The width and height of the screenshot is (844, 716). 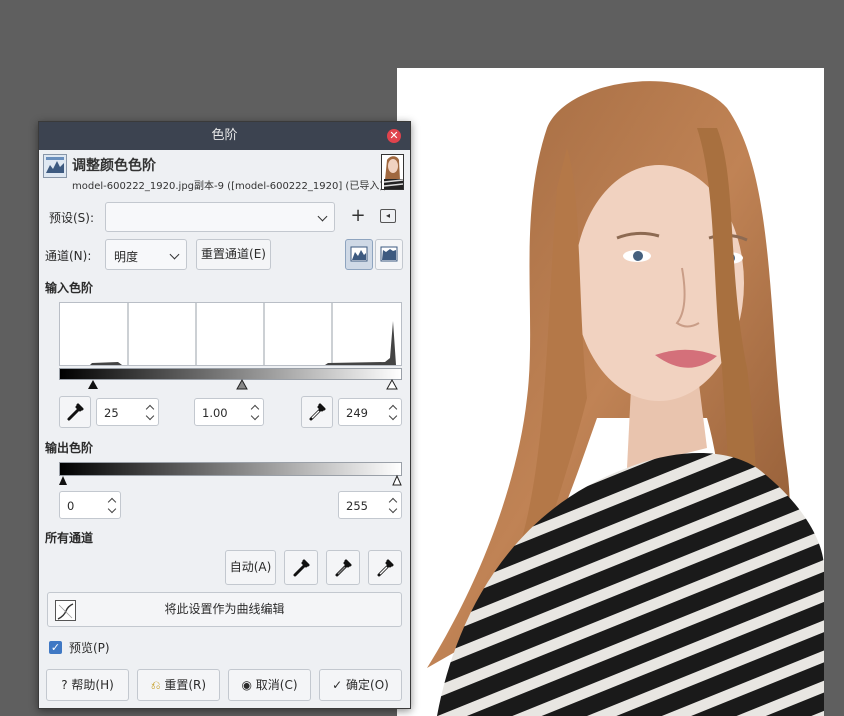 I want to click on cancel-button: ◉ 取消(C), so click(x=269, y=685).